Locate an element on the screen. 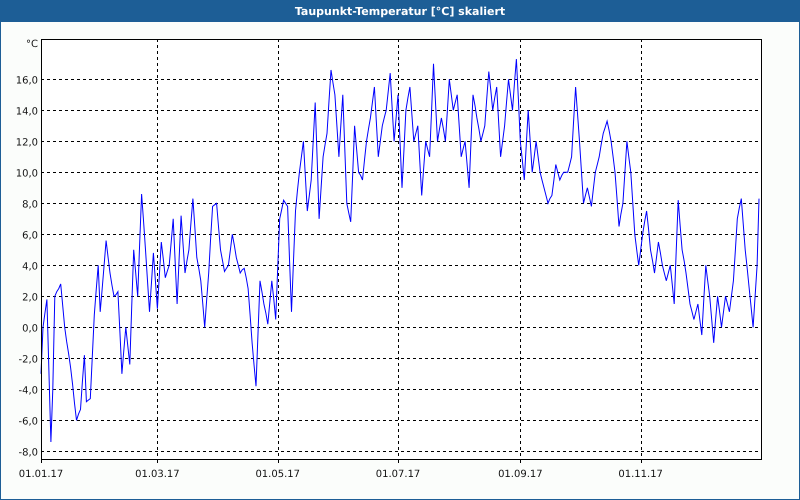 Image resolution: width=800 pixels, height=500 pixels. x-tick-label: 01.01.17 is located at coordinates (41, 474).